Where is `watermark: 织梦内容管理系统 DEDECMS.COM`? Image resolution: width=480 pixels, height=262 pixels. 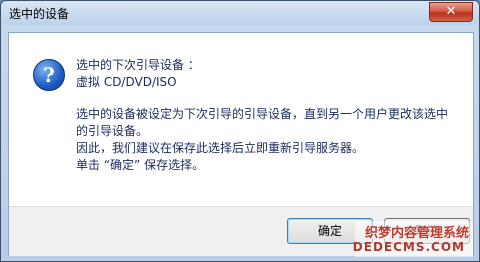 watermark: 织梦内容管理系统 DEDECMS.COM is located at coordinates (412, 239).